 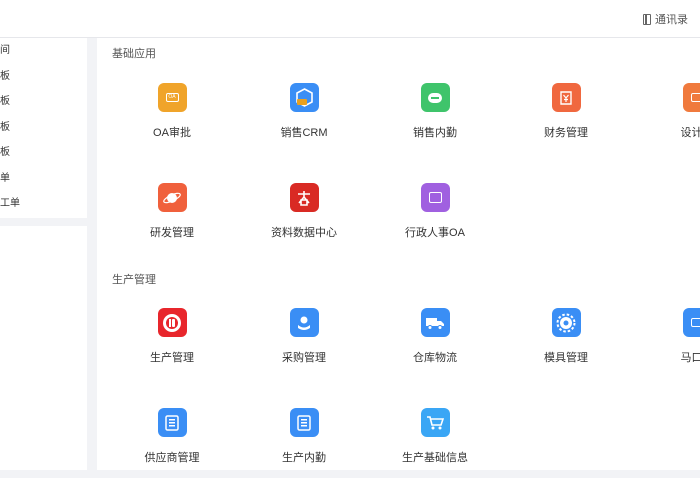 What do you see at coordinates (304, 118) in the screenshot?
I see `app-tile-sales-crm: 销售CRM` at bounding box center [304, 118].